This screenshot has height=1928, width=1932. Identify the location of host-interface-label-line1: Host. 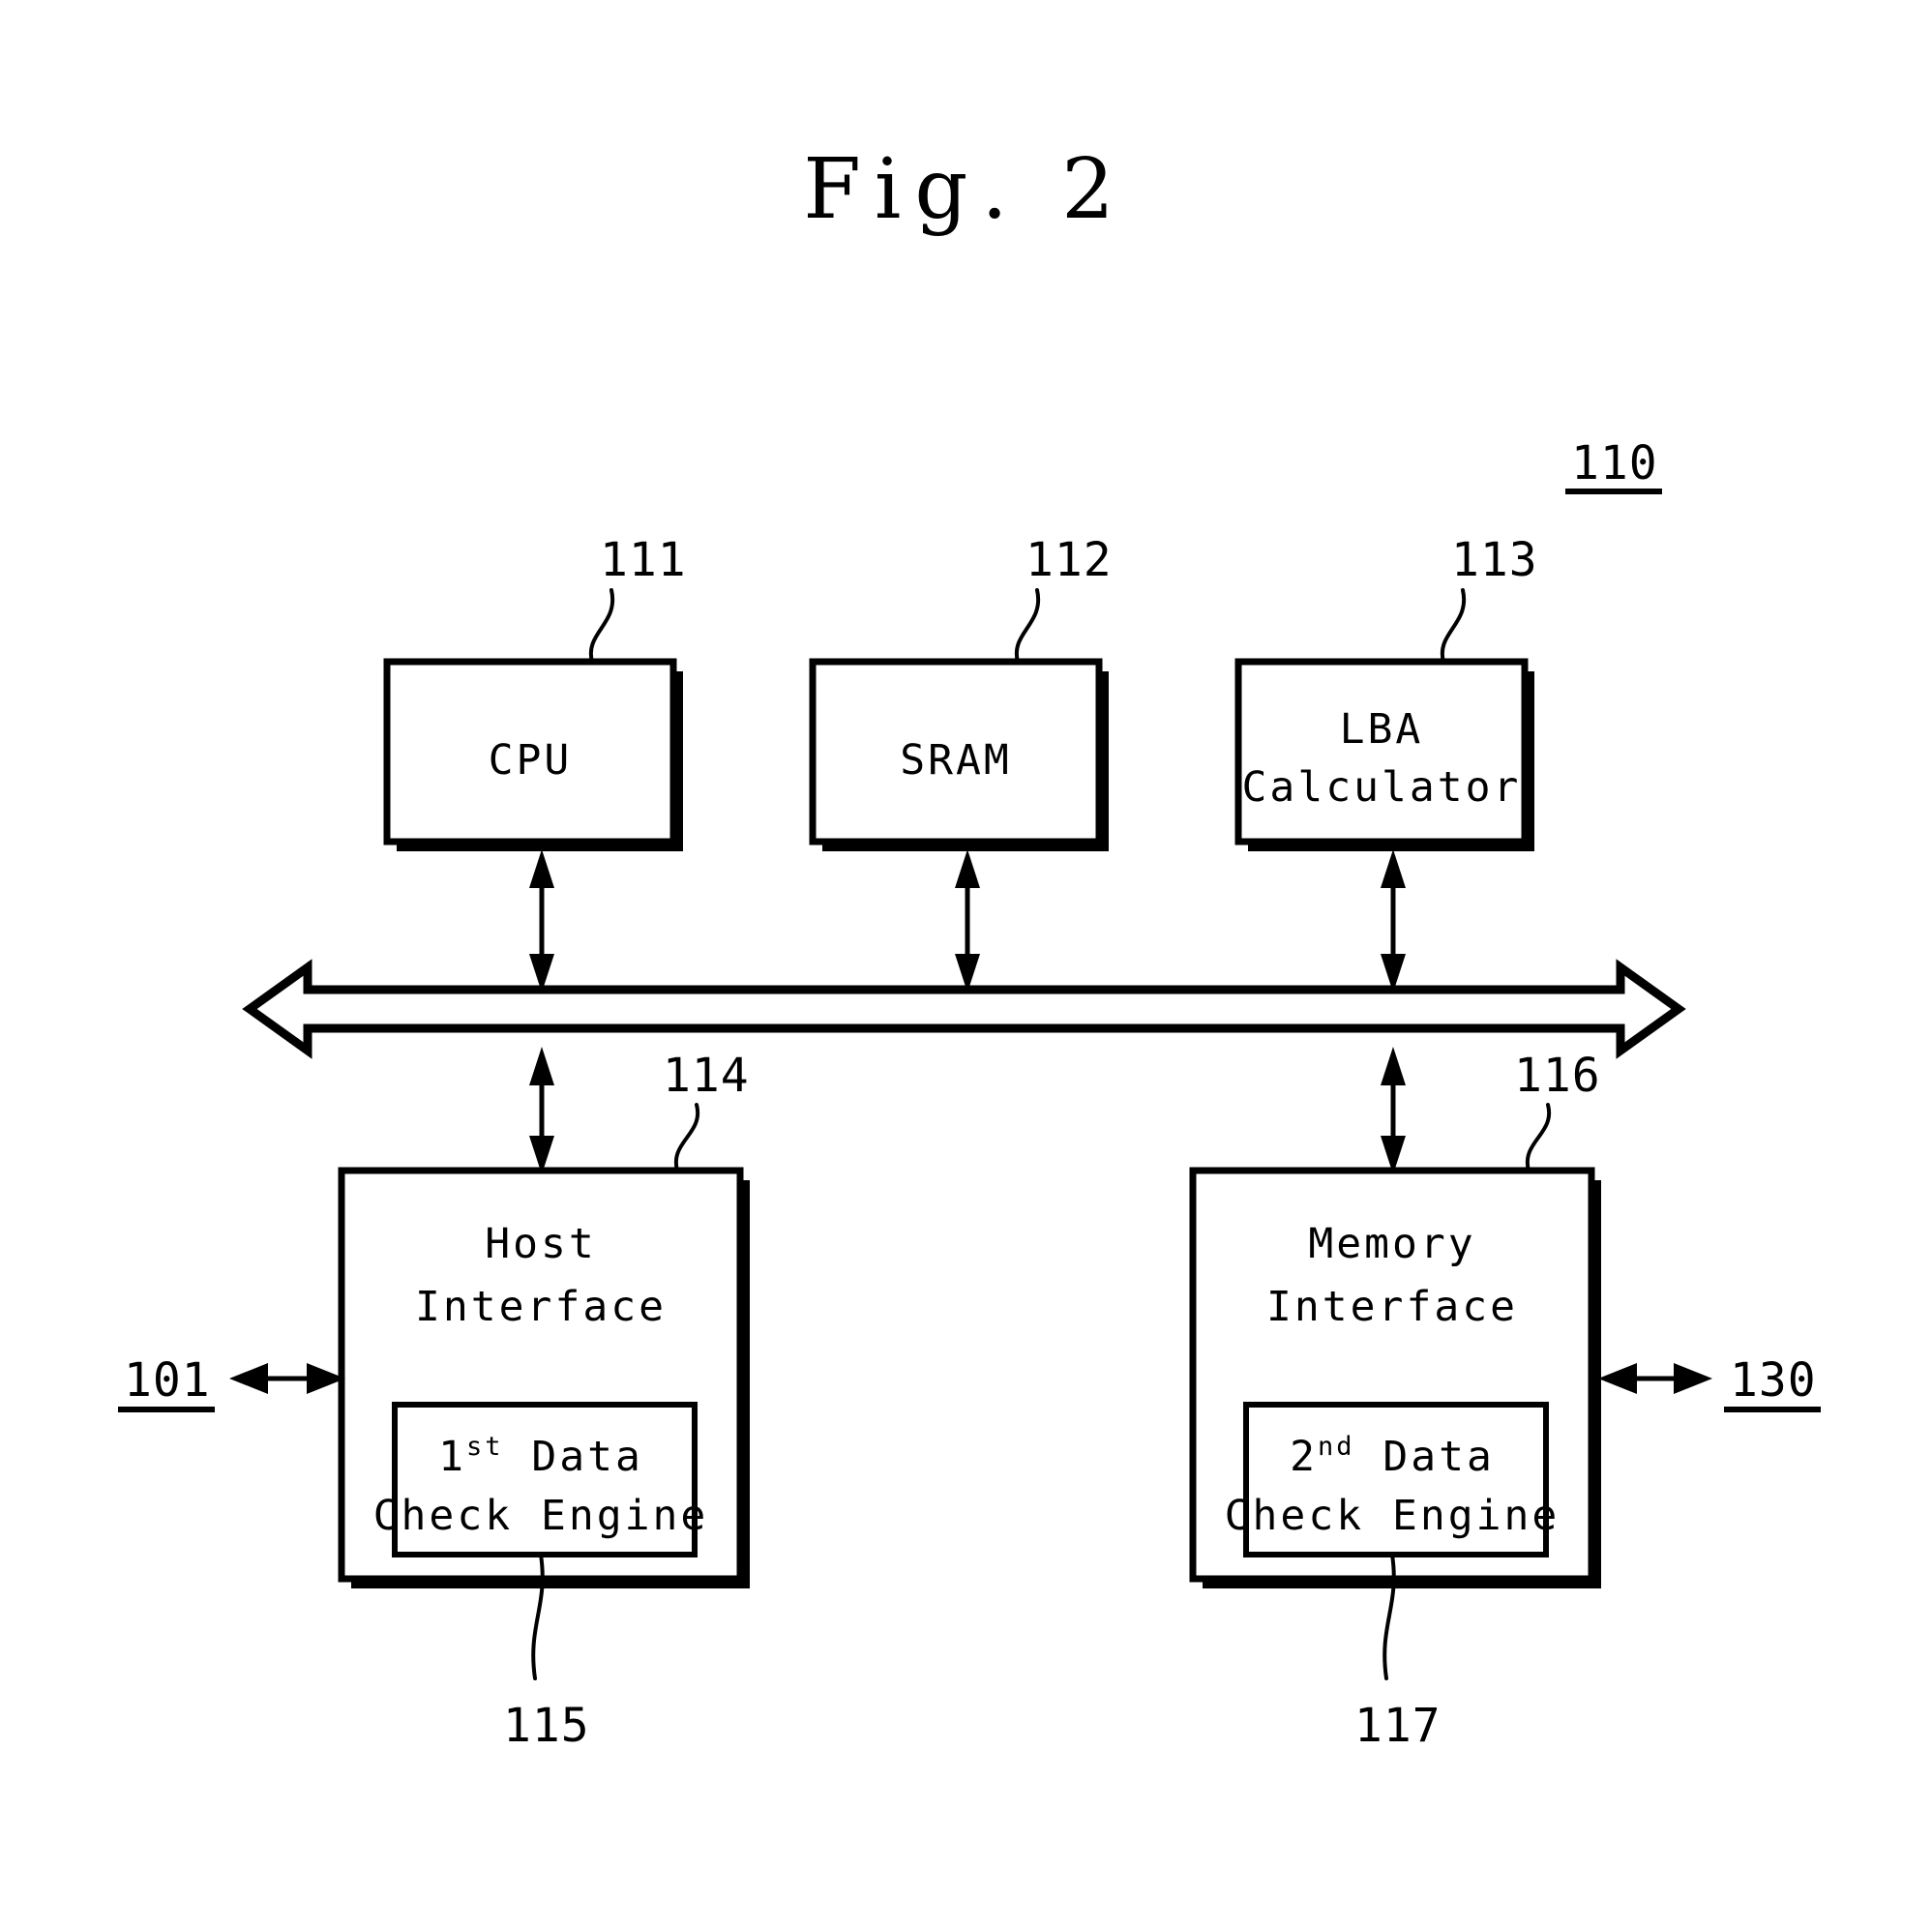
(541, 1244).